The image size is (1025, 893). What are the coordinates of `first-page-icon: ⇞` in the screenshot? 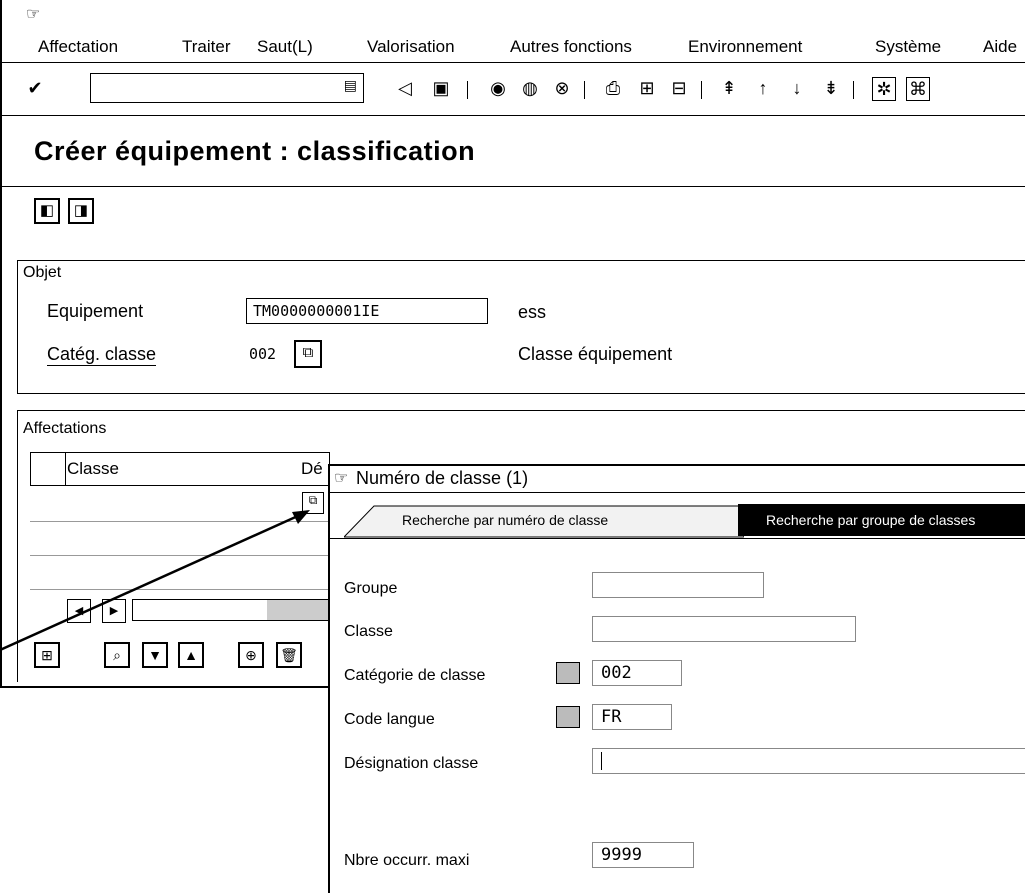 It's located at (729, 88).